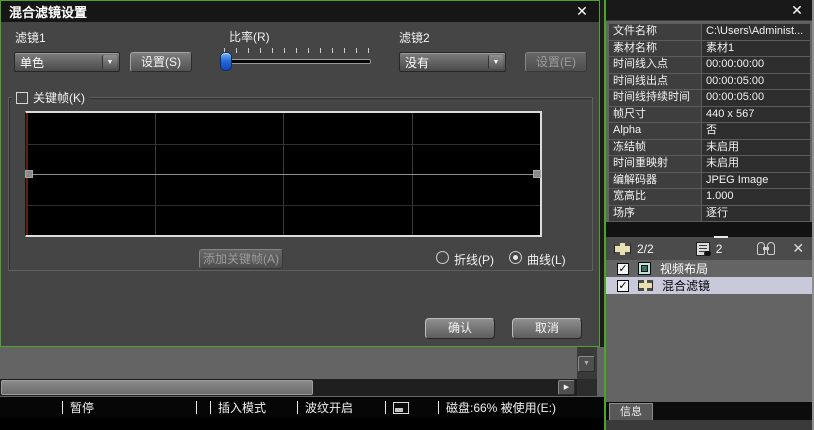 The image size is (814, 430). I want to click on table-row: 场序 逐行, so click(709, 213).